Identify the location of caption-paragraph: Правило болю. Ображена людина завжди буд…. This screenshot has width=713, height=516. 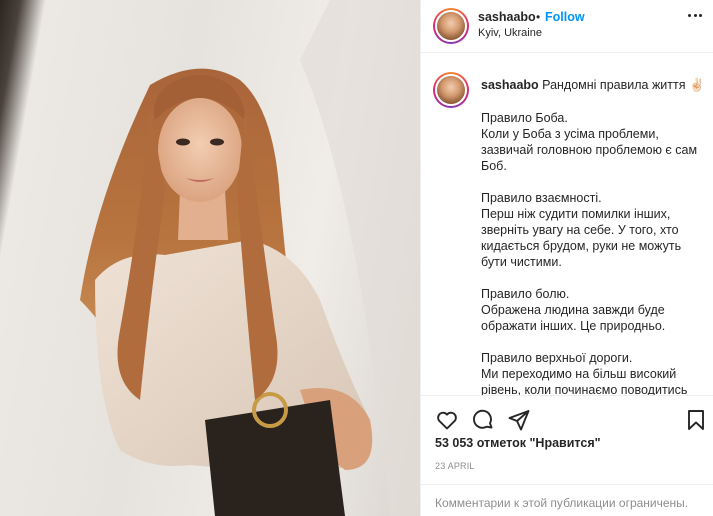
(573, 310).